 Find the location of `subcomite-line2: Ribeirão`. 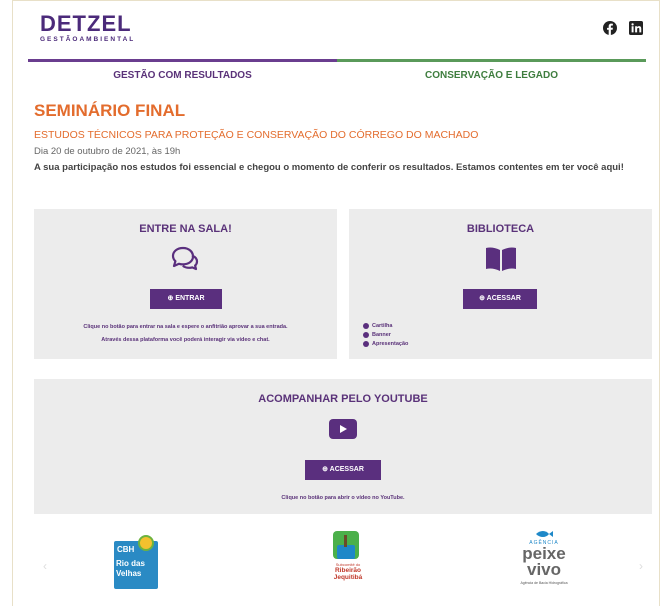

subcomite-line2: Ribeirão is located at coordinates (347, 570).